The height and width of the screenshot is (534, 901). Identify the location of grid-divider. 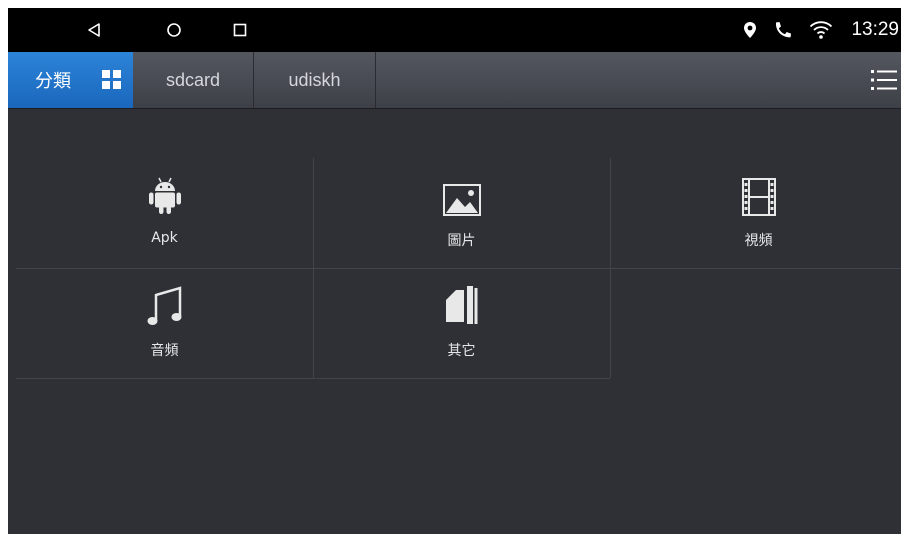
(313, 378).